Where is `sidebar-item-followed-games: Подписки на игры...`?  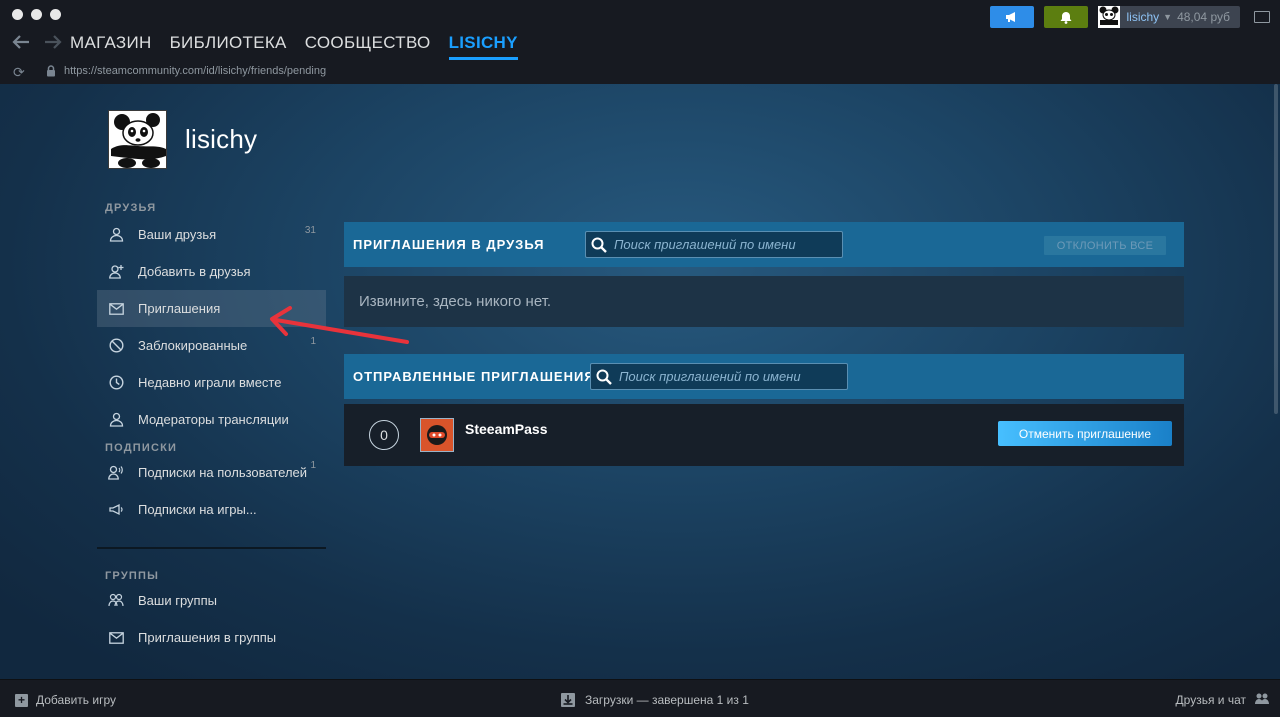 sidebar-item-followed-games: Подписки на игры... is located at coordinates (211, 509).